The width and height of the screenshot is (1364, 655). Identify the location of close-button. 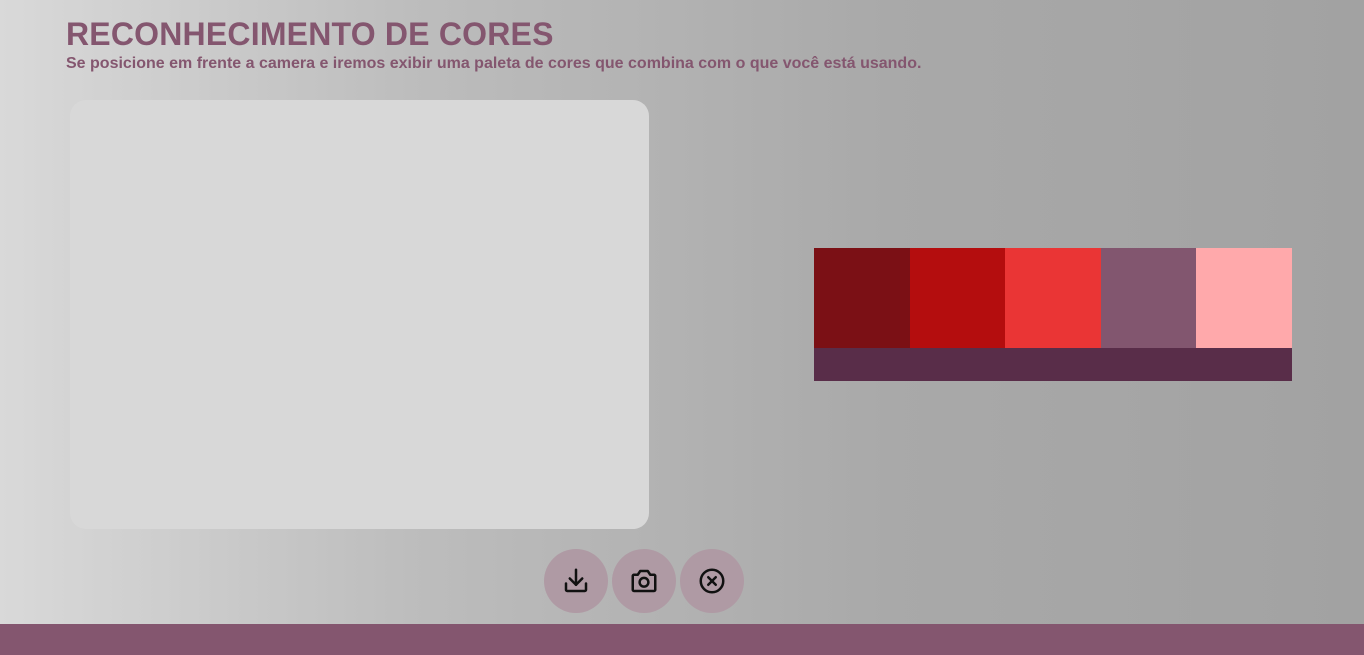
(712, 581).